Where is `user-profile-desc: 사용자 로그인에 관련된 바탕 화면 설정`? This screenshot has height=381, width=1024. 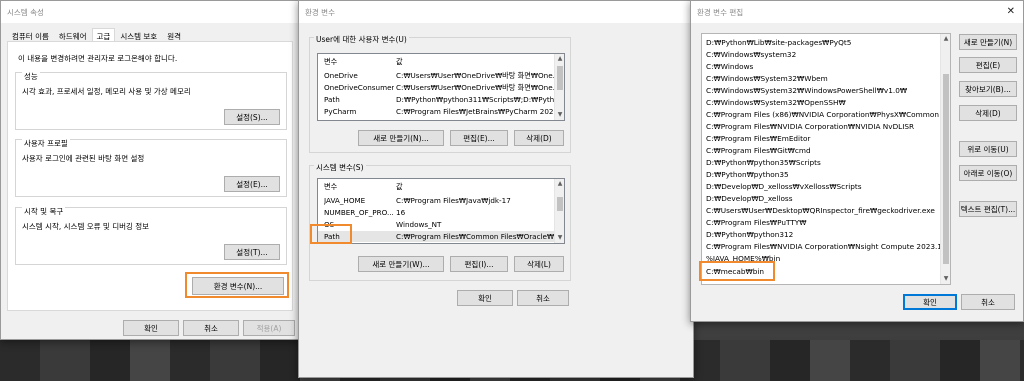
user-profile-desc: 사용자 로그인에 관련된 바탕 화면 설정 is located at coordinates (83, 158).